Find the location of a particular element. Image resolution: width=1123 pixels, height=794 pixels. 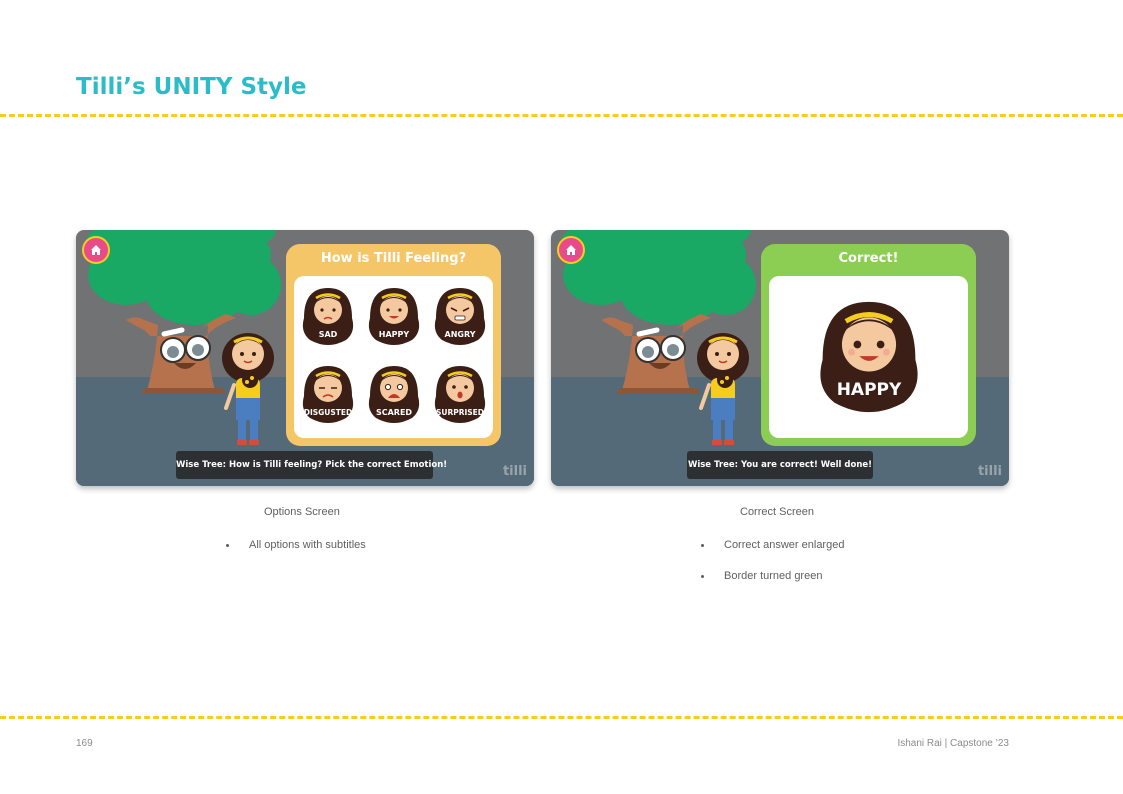

correct-screen-caption: Correct Screen is located at coordinates (777, 512).